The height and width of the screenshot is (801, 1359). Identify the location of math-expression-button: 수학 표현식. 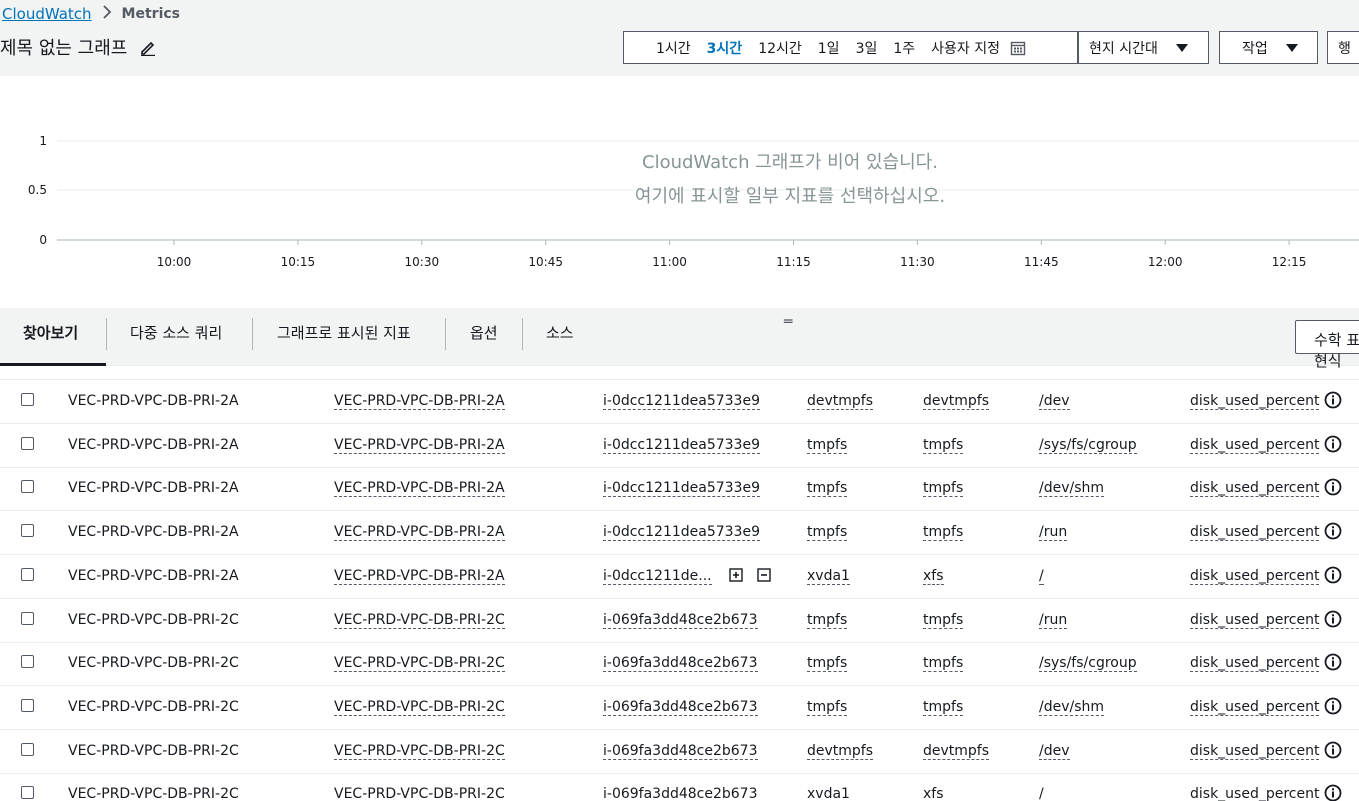
(1327, 345).